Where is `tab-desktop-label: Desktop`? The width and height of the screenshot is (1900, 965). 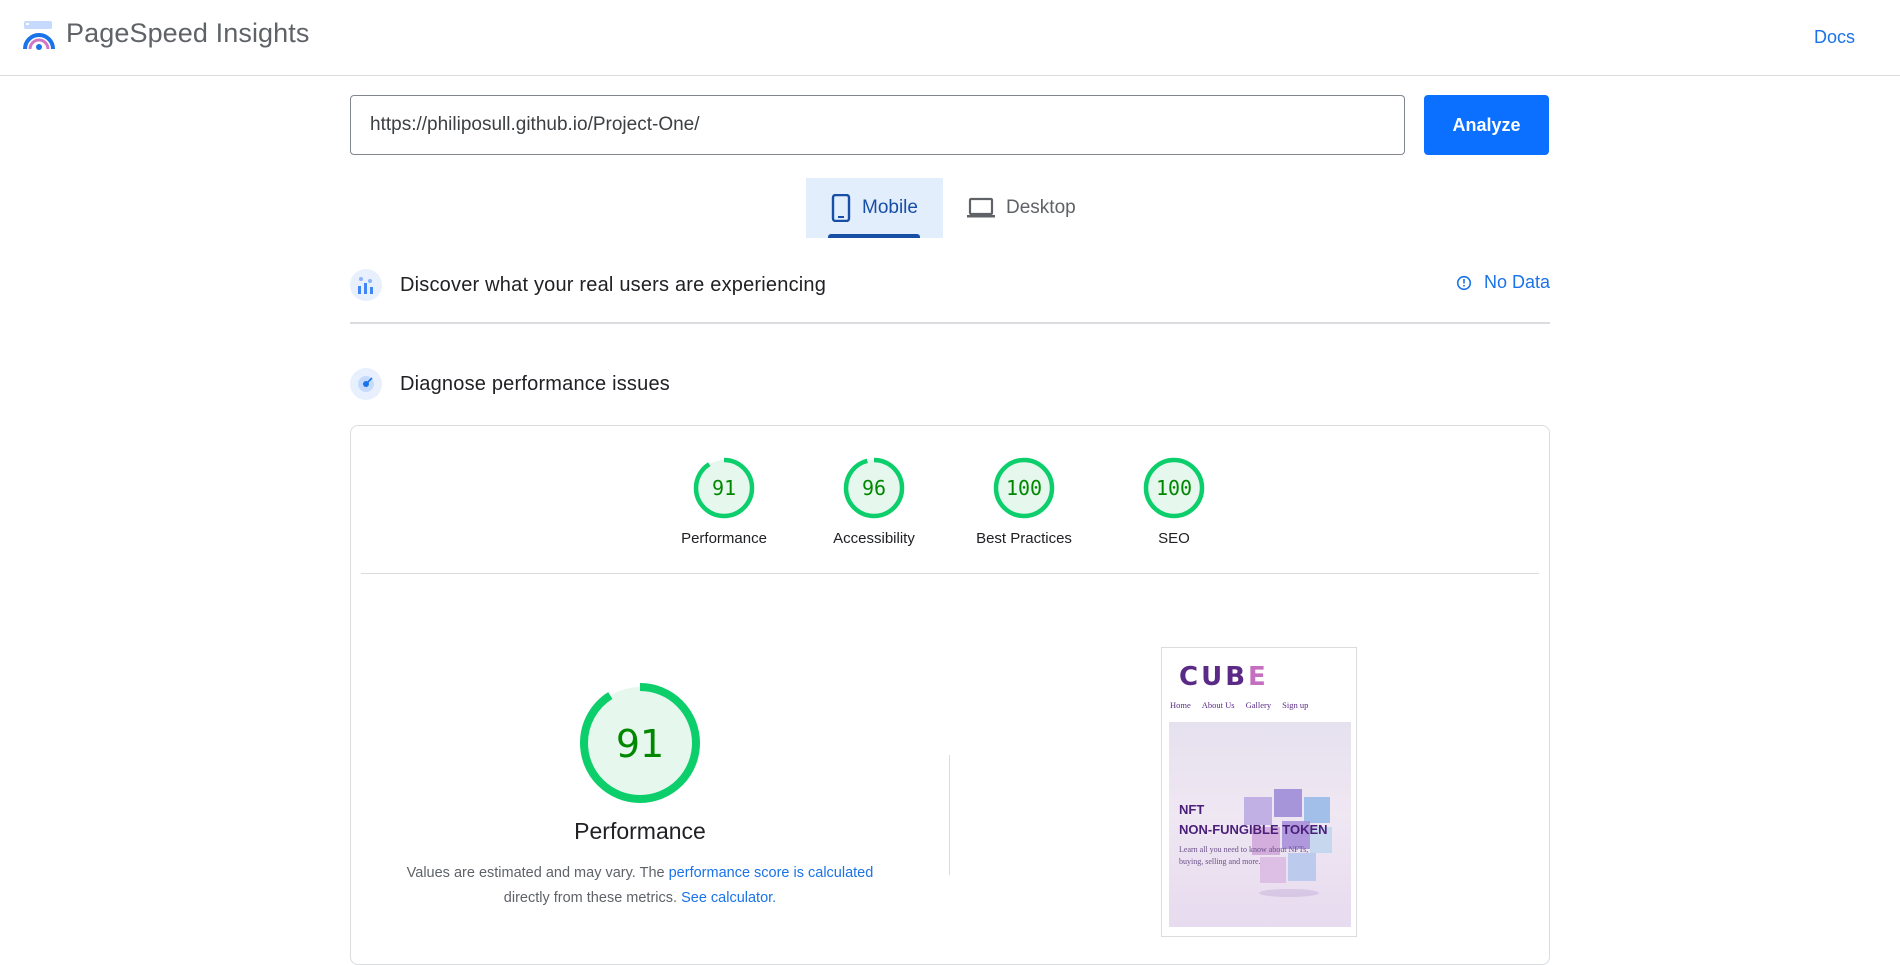
tab-desktop-label: Desktop is located at coordinates (1041, 207).